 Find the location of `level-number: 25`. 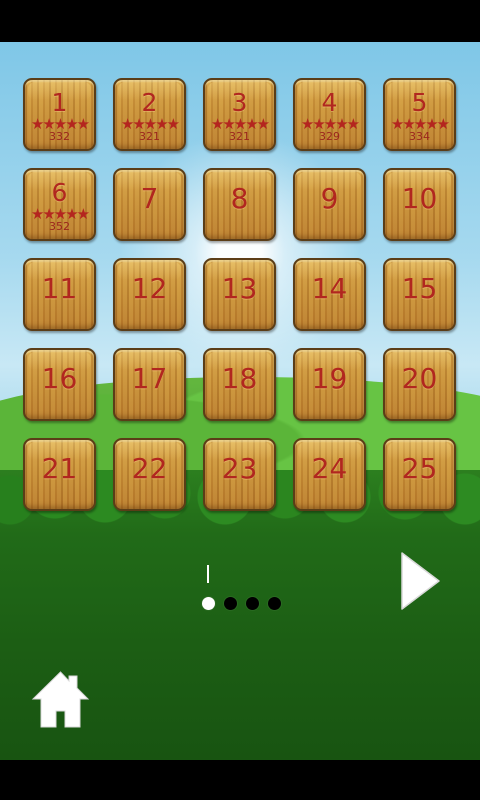

level-number: 25 is located at coordinates (419, 468).